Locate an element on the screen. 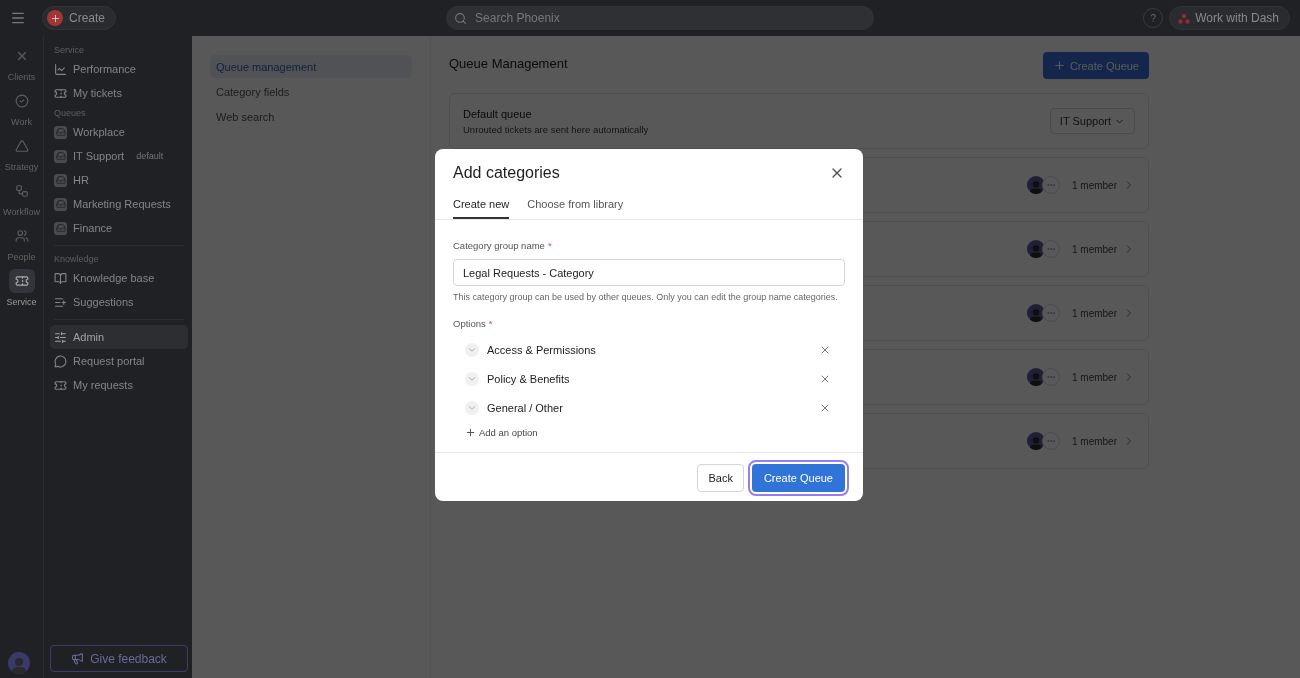  default-tag: default is located at coordinates (150, 156).